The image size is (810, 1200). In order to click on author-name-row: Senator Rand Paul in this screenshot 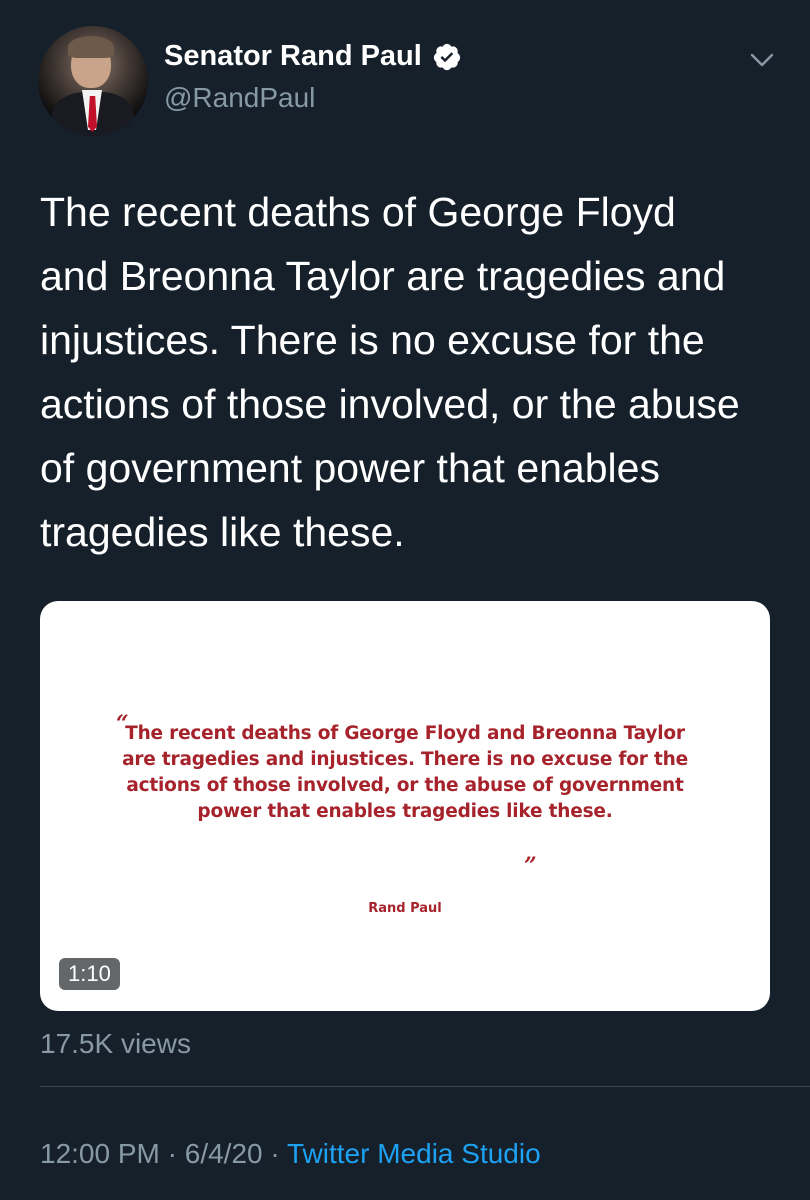, I will do `click(313, 56)`.